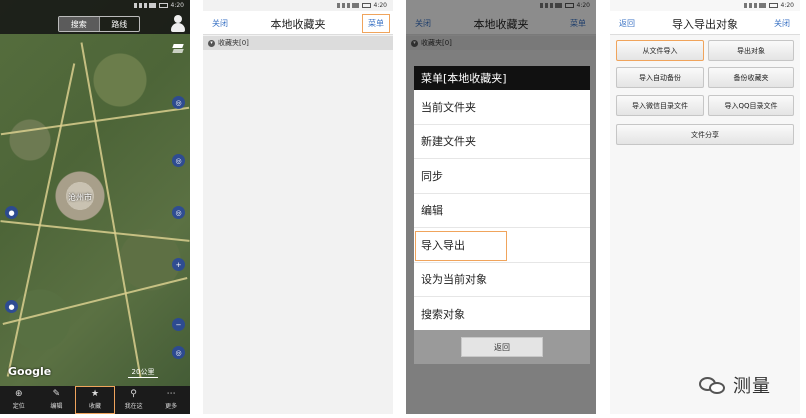  I want to click on nav-locate: ⊕ 定位, so click(19, 400).